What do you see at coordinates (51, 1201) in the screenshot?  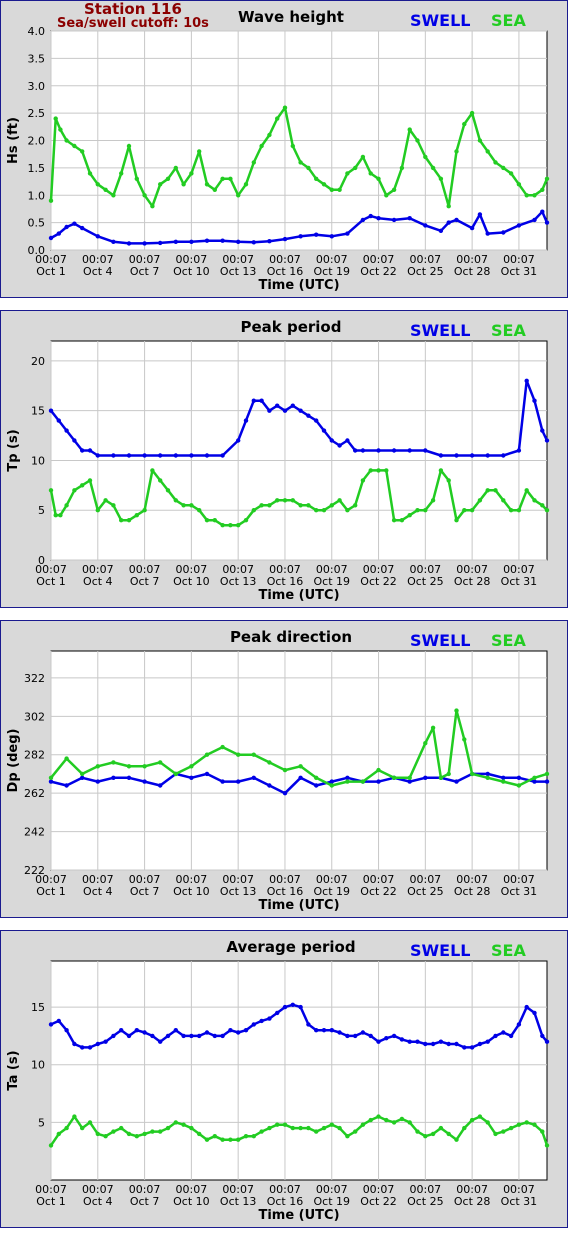 I see `x-tick-date: Oct 1` at bounding box center [51, 1201].